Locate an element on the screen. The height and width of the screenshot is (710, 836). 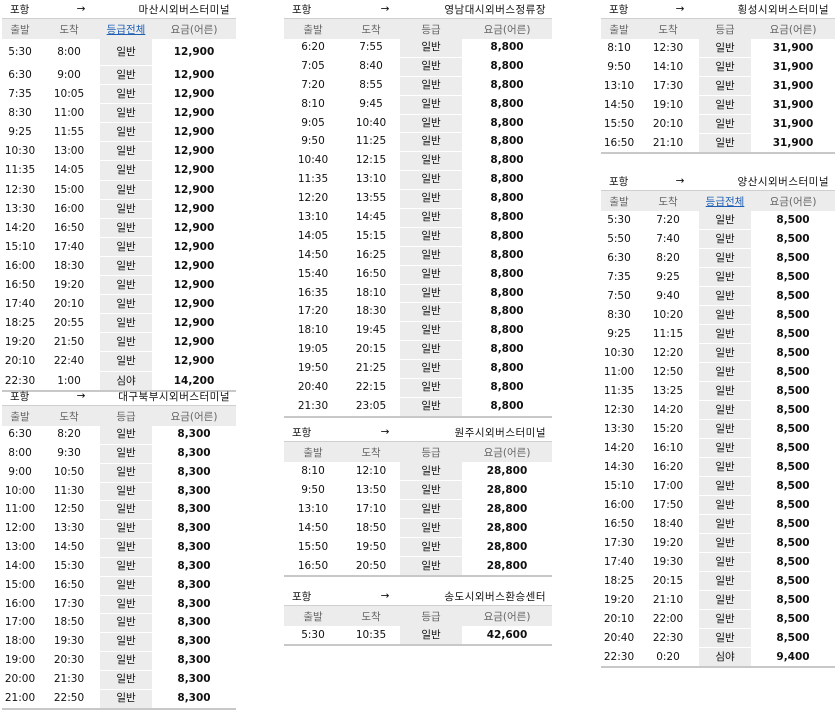
schedule-row: 16:50 19:20 일반 12,900 is located at coordinates (119, 286).